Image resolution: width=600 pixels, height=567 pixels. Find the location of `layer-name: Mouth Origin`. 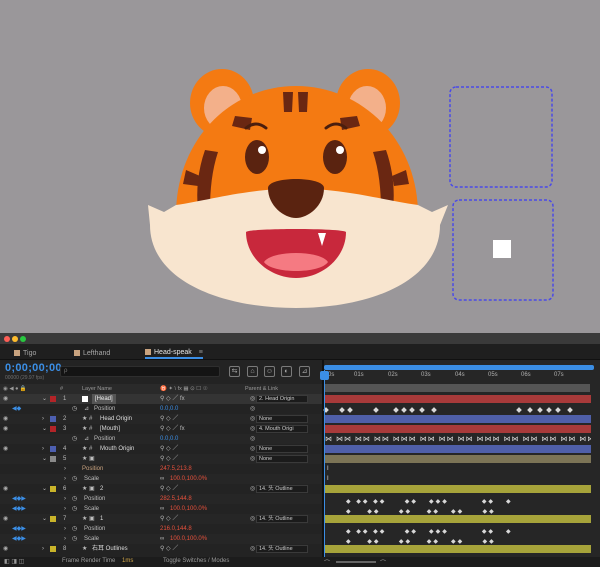

layer-name: Mouth Origin is located at coordinates (117, 449).